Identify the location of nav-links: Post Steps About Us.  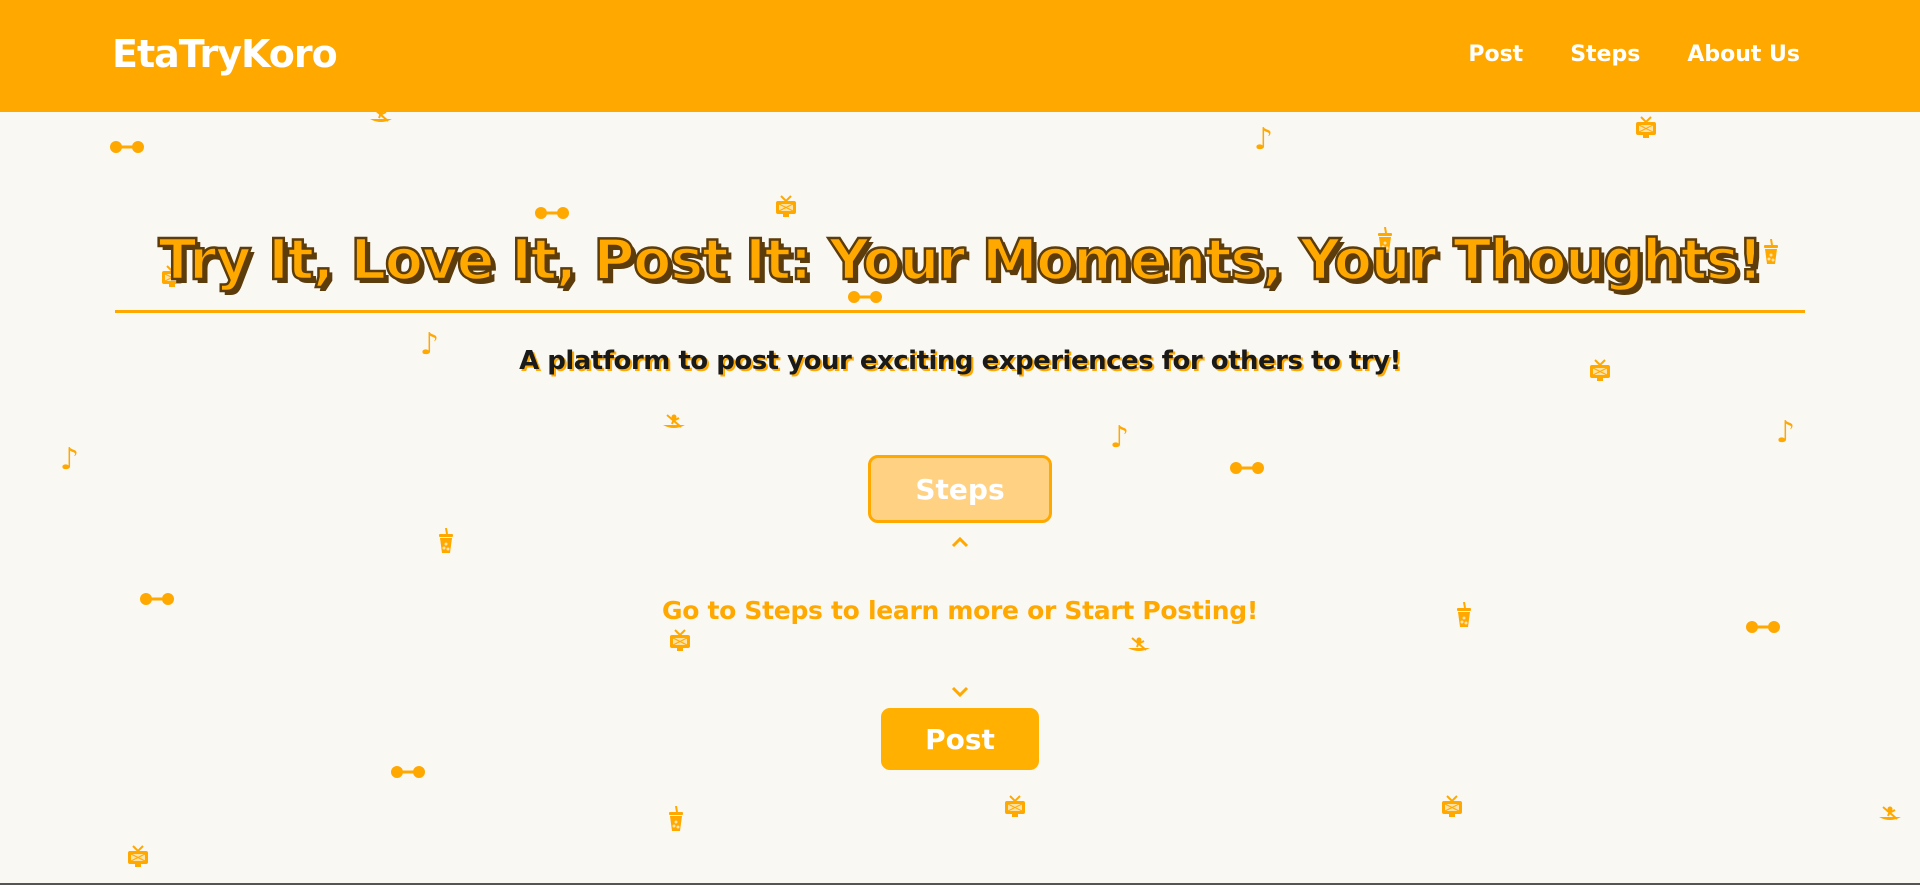
(1634, 54).